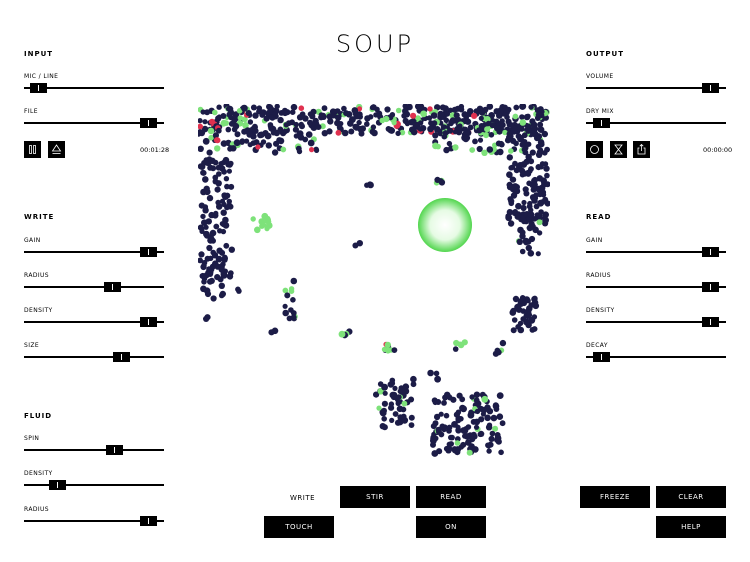 The width and height of the screenshot is (750, 562). What do you see at coordinates (451, 497) in the screenshot?
I see `read-button: READ` at bounding box center [451, 497].